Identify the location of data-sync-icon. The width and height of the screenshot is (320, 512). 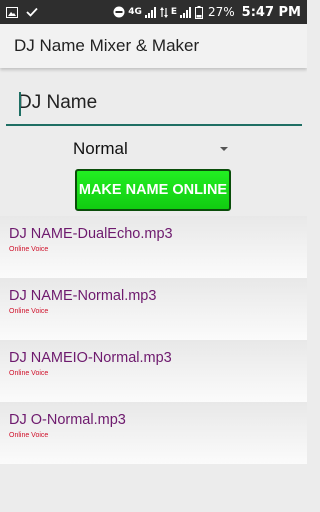
(163, 12).